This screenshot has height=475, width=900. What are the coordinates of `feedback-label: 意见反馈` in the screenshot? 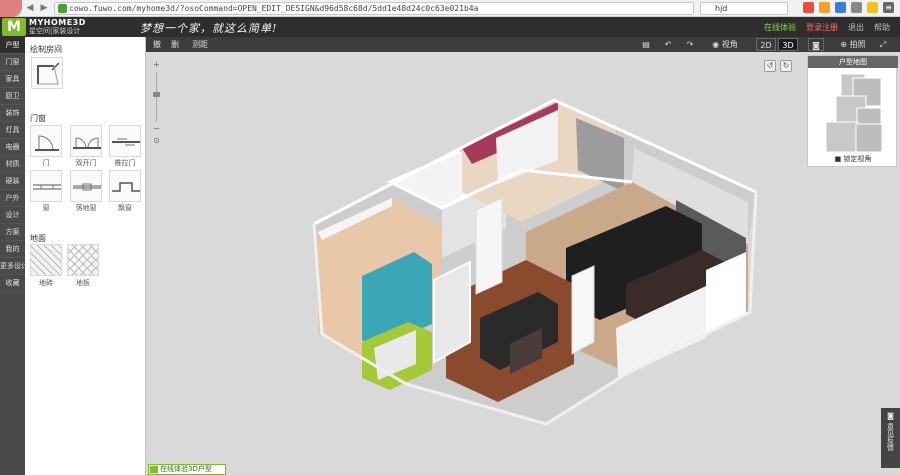 It's located at (890, 437).